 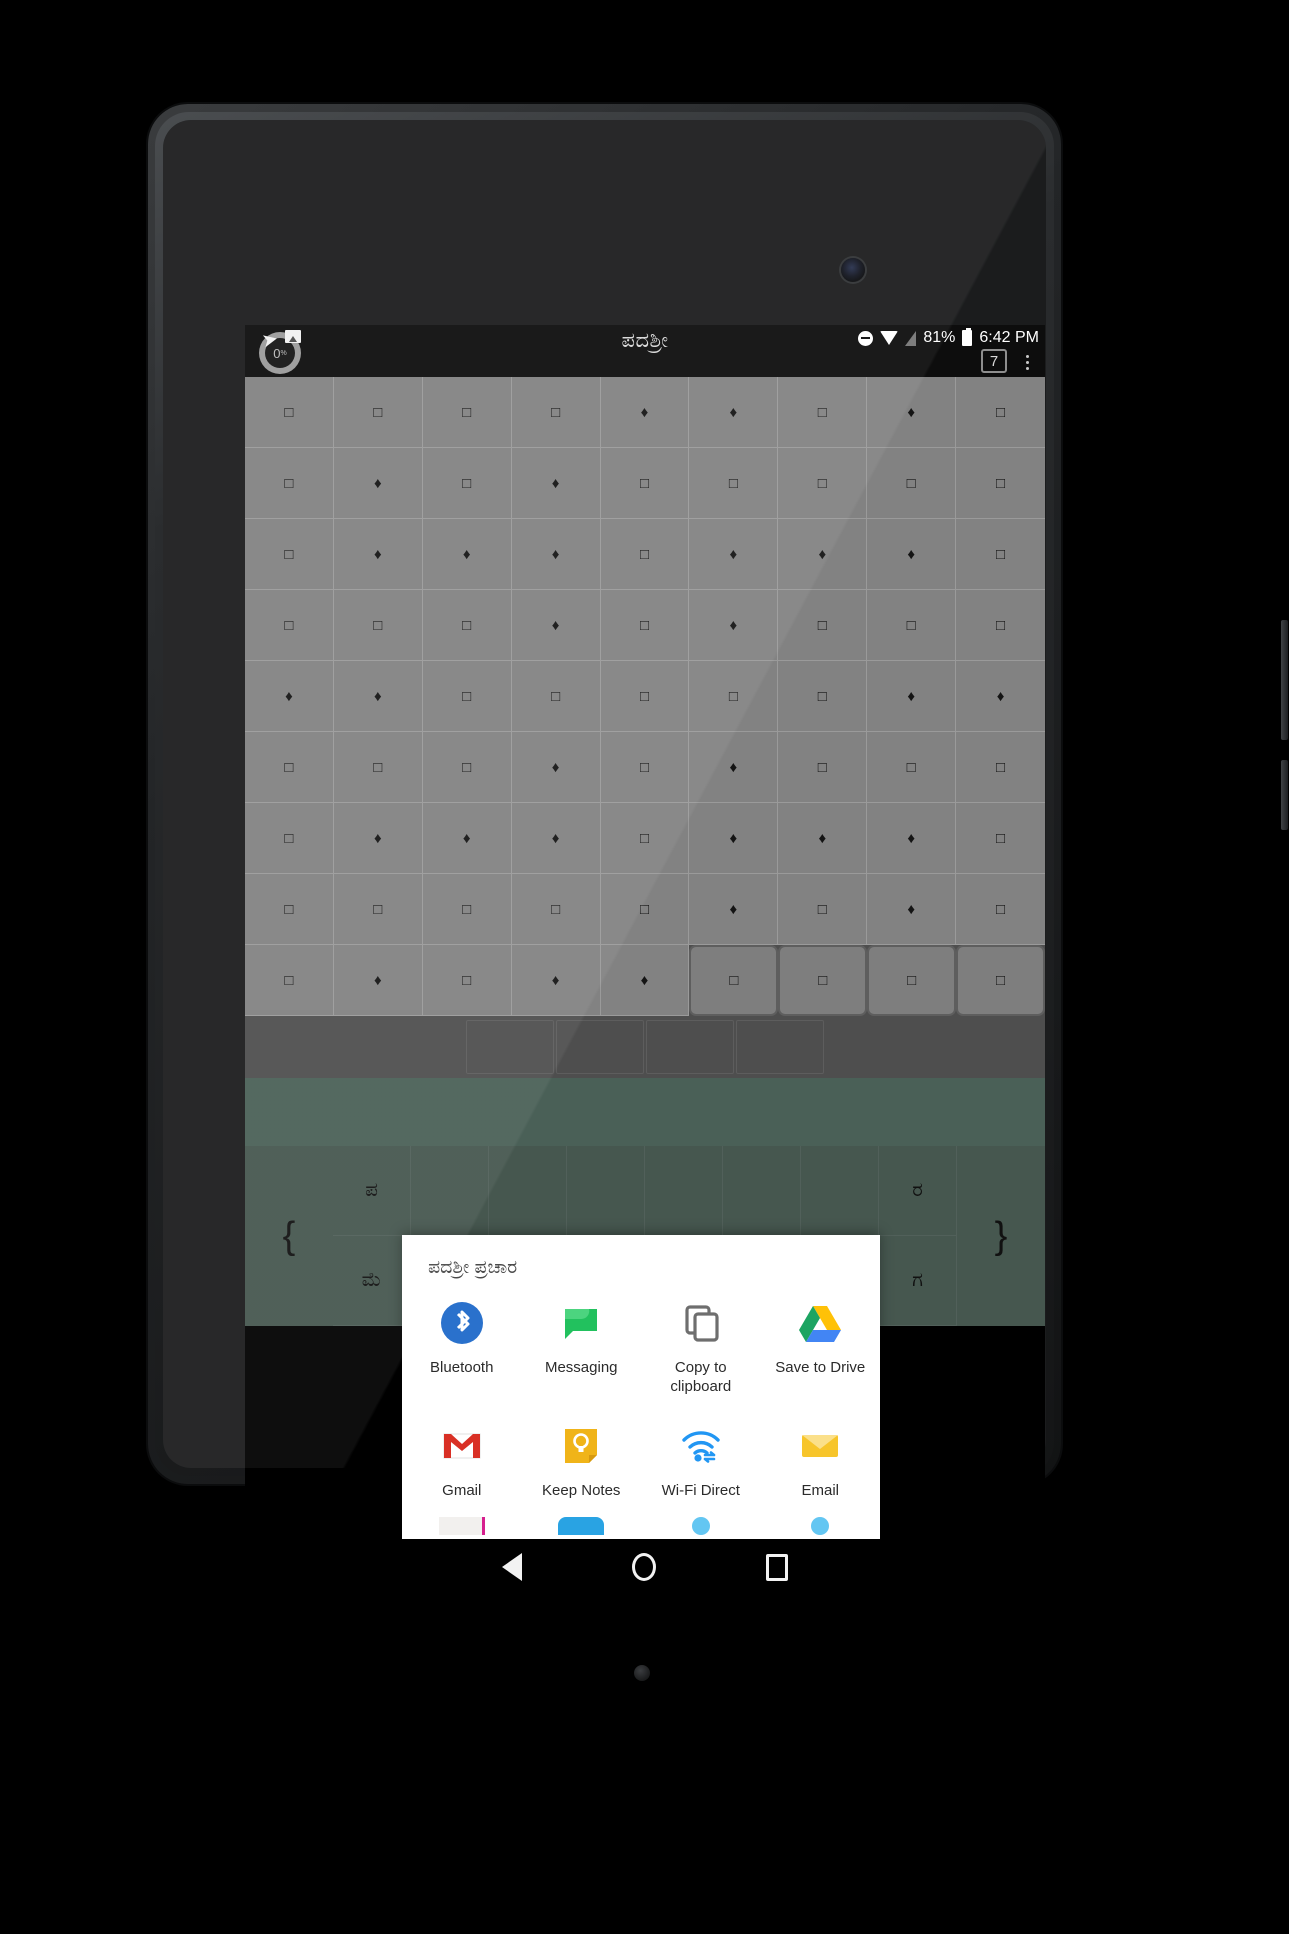 What do you see at coordinates (701, 1351) in the screenshot?
I see `share-target: Copy to clipboard` at bounding box center [701, 1351].